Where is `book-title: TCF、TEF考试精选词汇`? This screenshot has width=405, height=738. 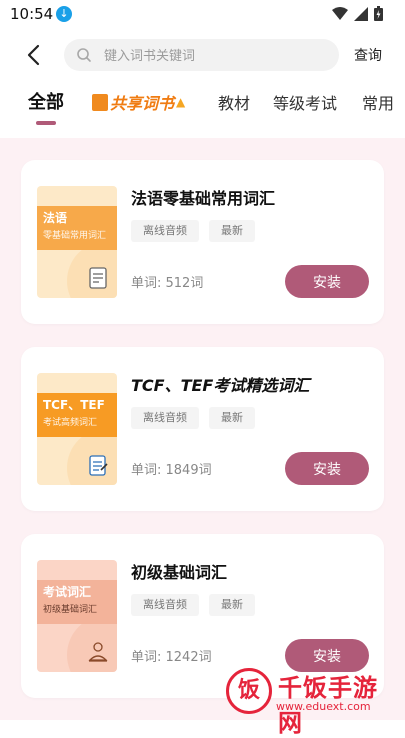
book-title: TCF、TEF考试精选词汇 is located at coordinates (220, 385).